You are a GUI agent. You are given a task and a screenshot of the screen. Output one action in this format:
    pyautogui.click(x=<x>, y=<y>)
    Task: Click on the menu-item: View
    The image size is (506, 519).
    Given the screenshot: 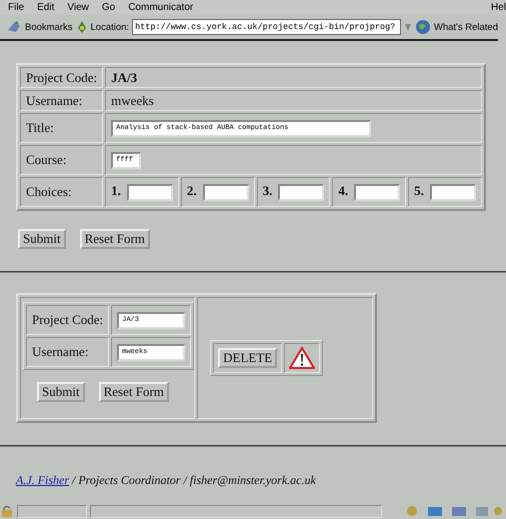 What is the action you would take?
    pyautogui.click(x=78, y=7)
    